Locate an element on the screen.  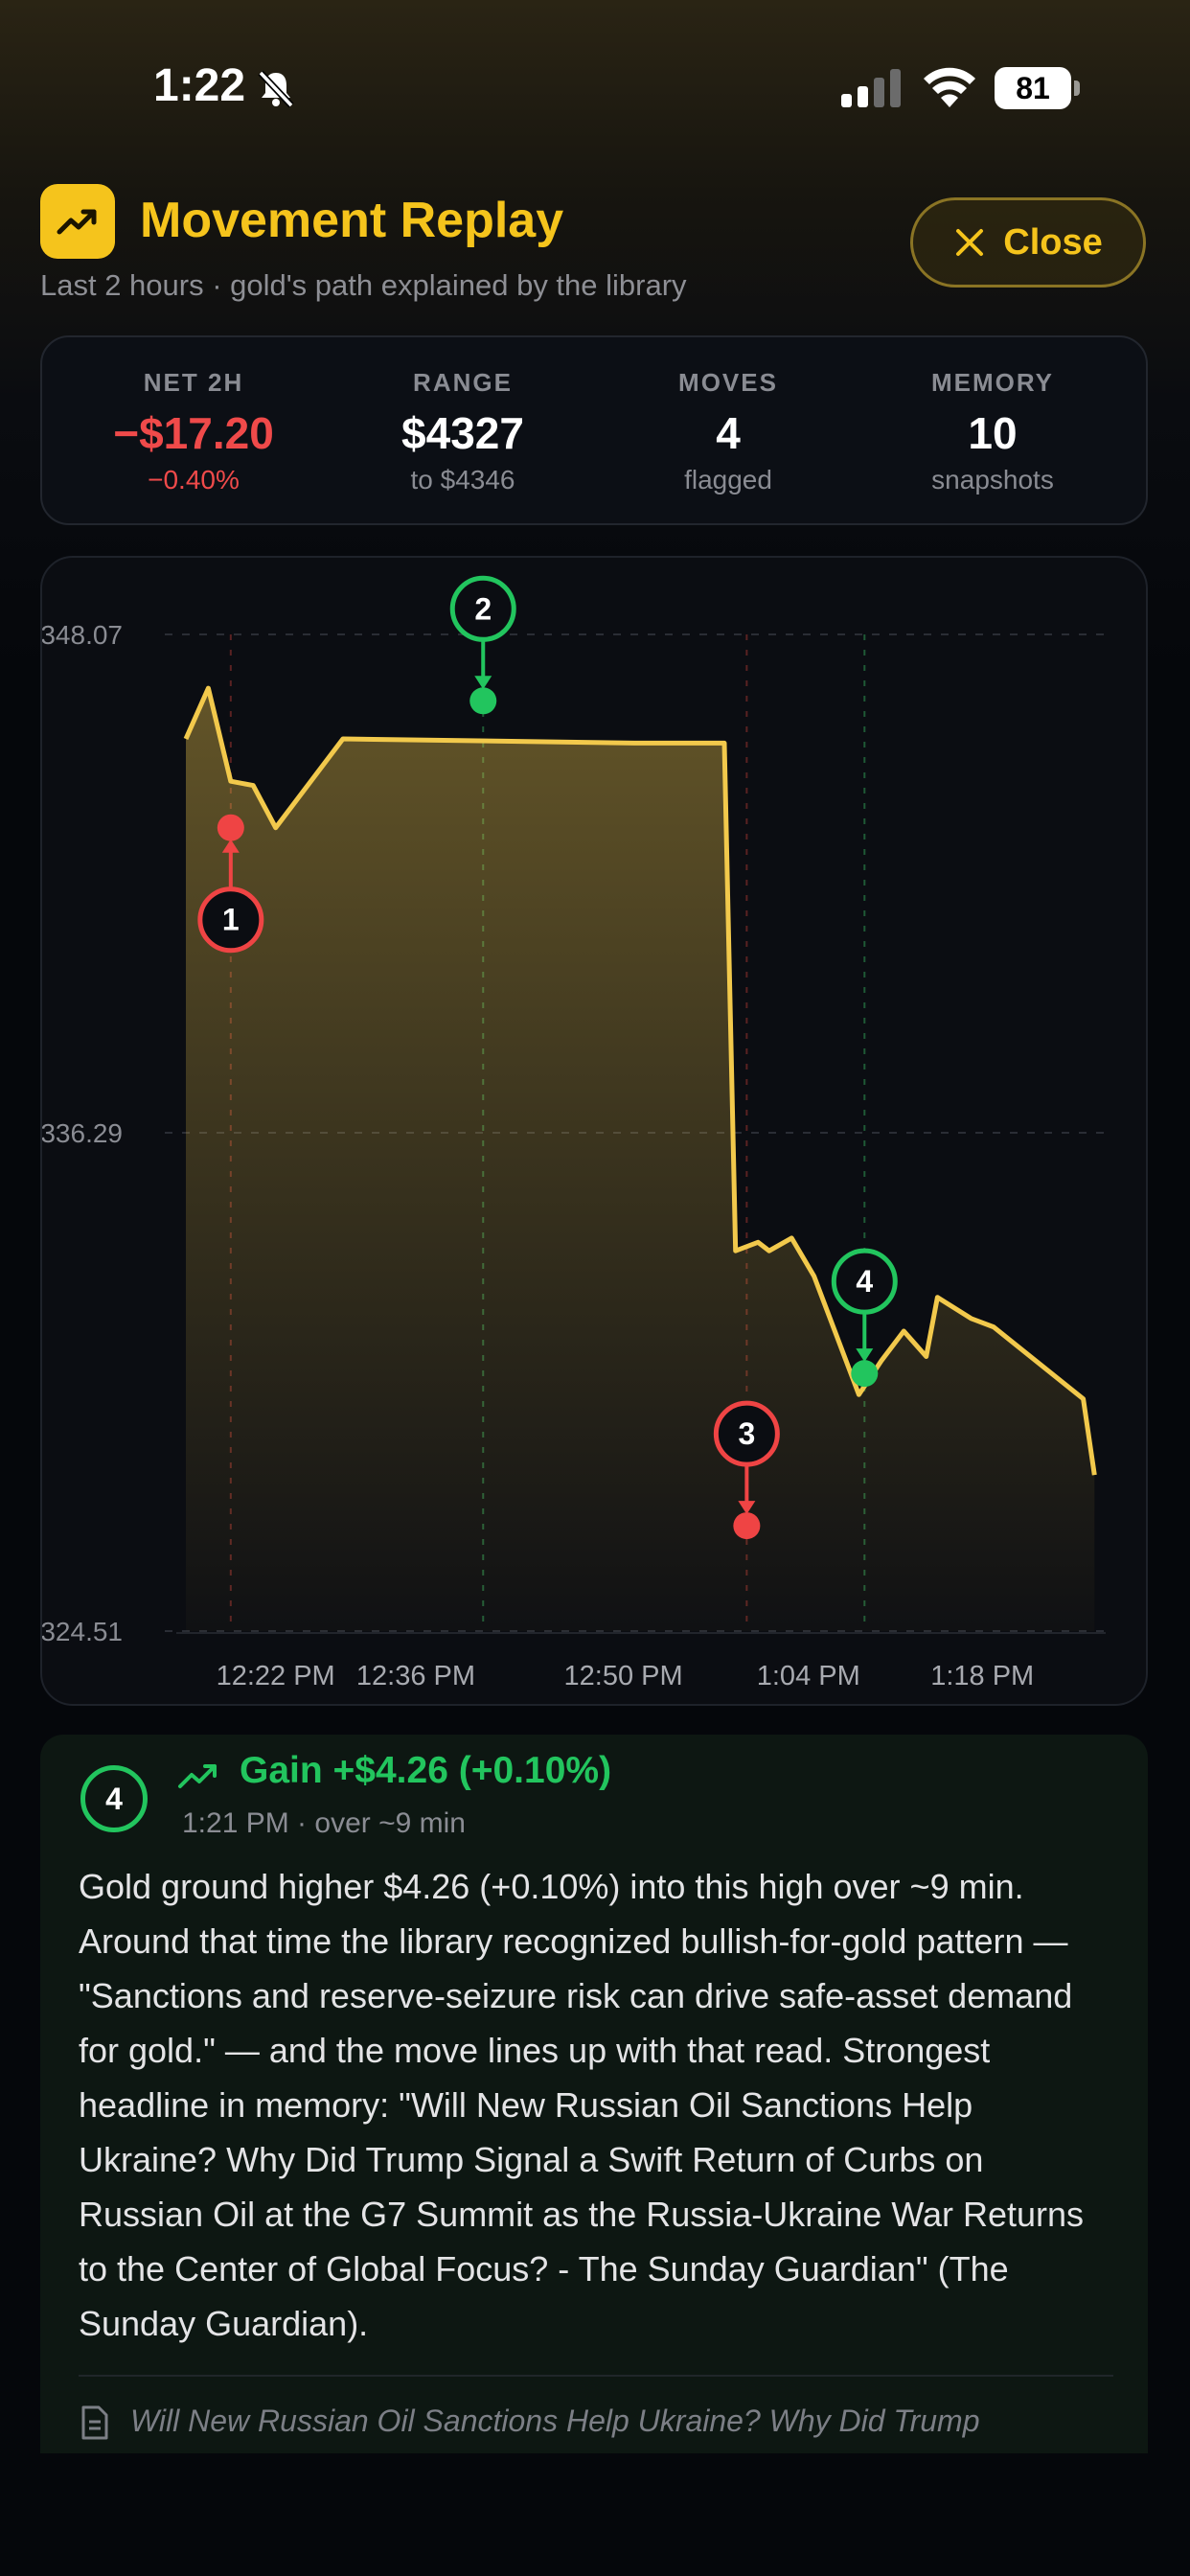
stat-label: NET 2H is located at coordinates (194, 382).